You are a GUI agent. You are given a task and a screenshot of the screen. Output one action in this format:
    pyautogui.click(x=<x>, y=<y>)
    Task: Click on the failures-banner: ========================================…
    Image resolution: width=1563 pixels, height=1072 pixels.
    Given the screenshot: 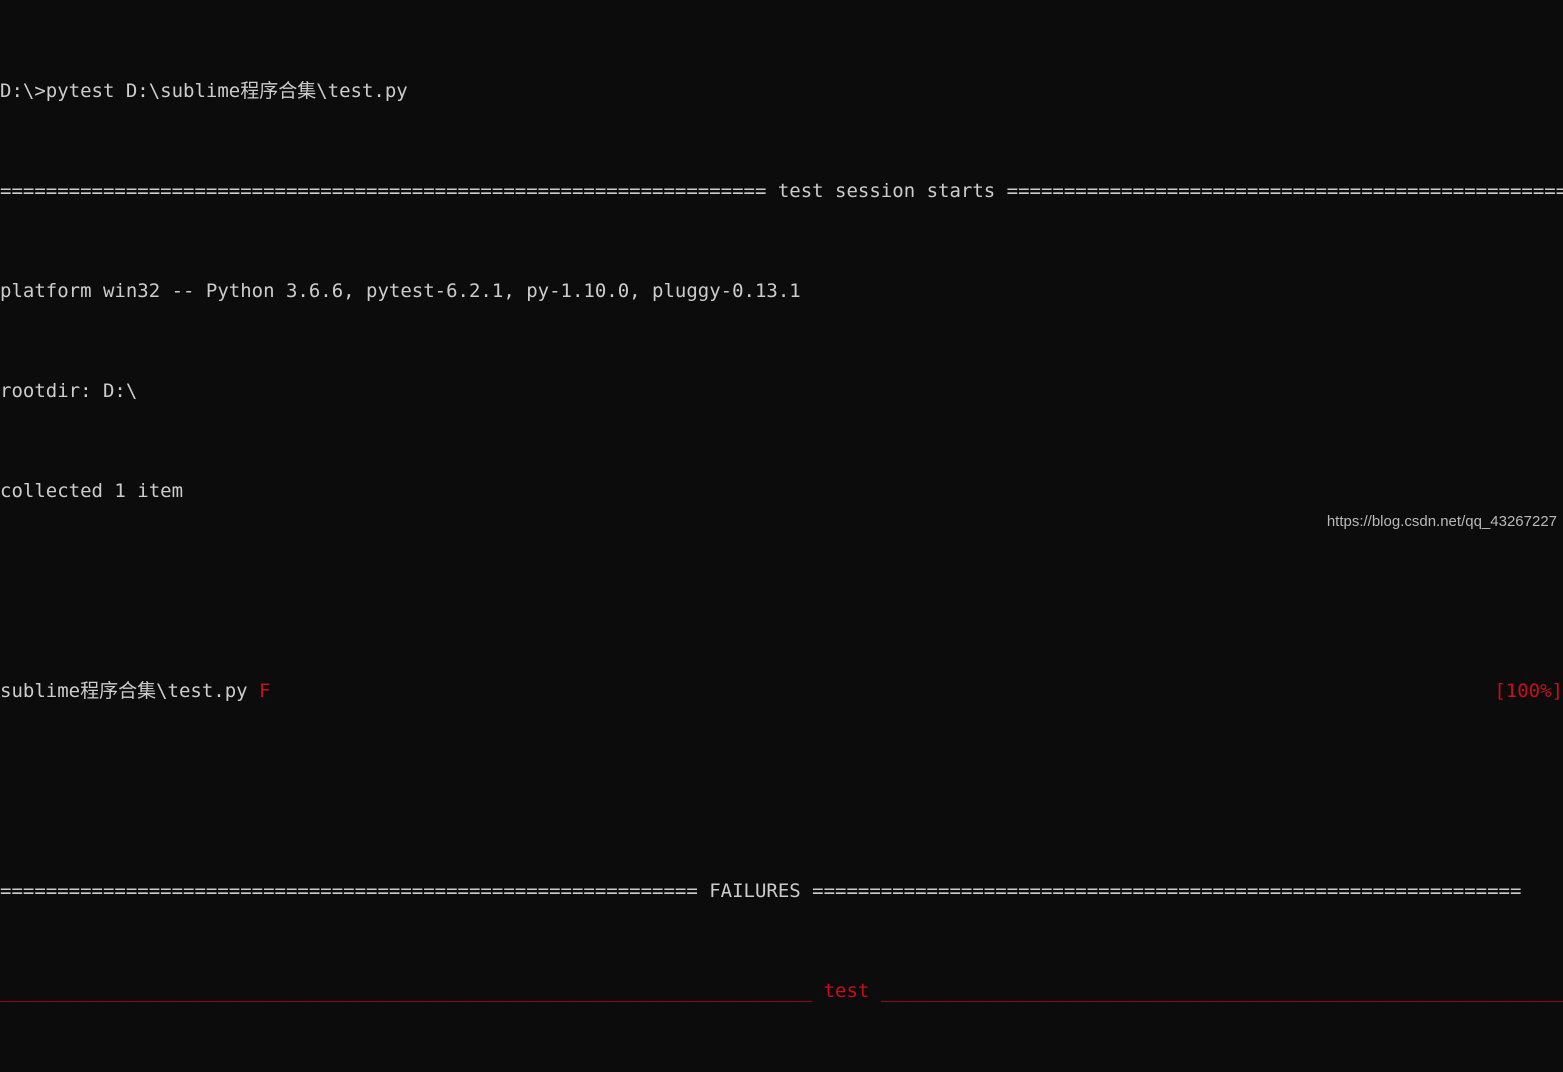 What is the action you would take?
    pyautogui.click(x=781, y=891)
    